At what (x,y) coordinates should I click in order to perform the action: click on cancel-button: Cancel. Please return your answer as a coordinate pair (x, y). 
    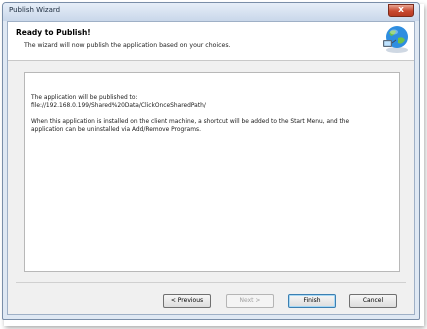
    Looking at the image, I should click on (373, 301).